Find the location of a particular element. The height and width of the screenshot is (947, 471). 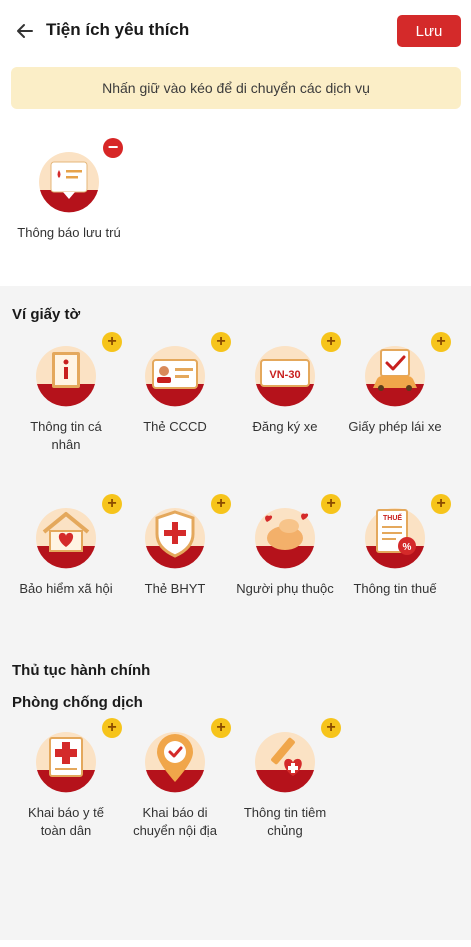

service-driver-license: + Giấy phép lái xe is located at coordinates (395, 384).